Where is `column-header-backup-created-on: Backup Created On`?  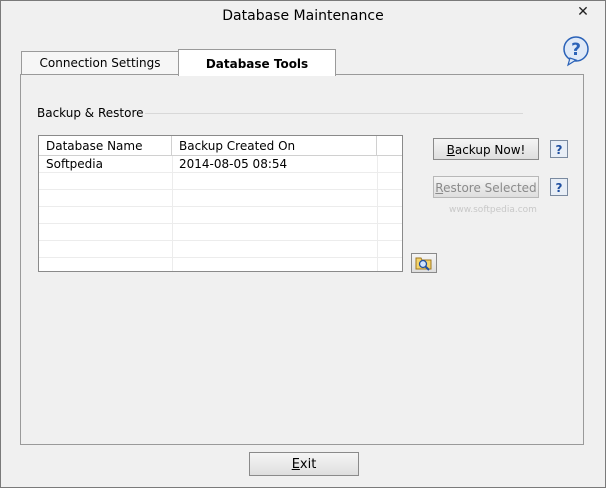
column-header-backup-created-on: Backup Created On is located at coordinates (274, 145).